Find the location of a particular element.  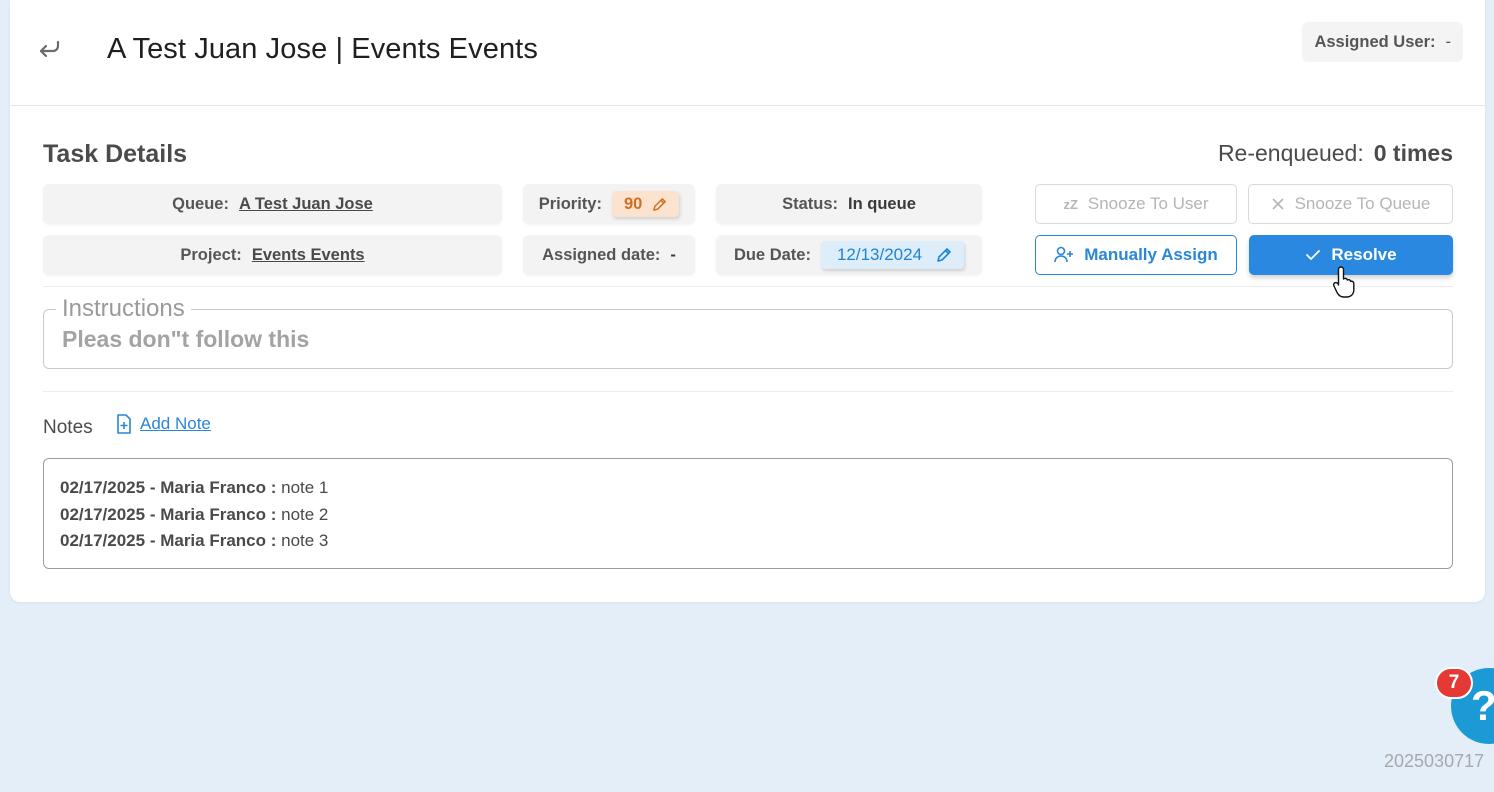

back-arrow-icon is located at coordinates (50, 48).